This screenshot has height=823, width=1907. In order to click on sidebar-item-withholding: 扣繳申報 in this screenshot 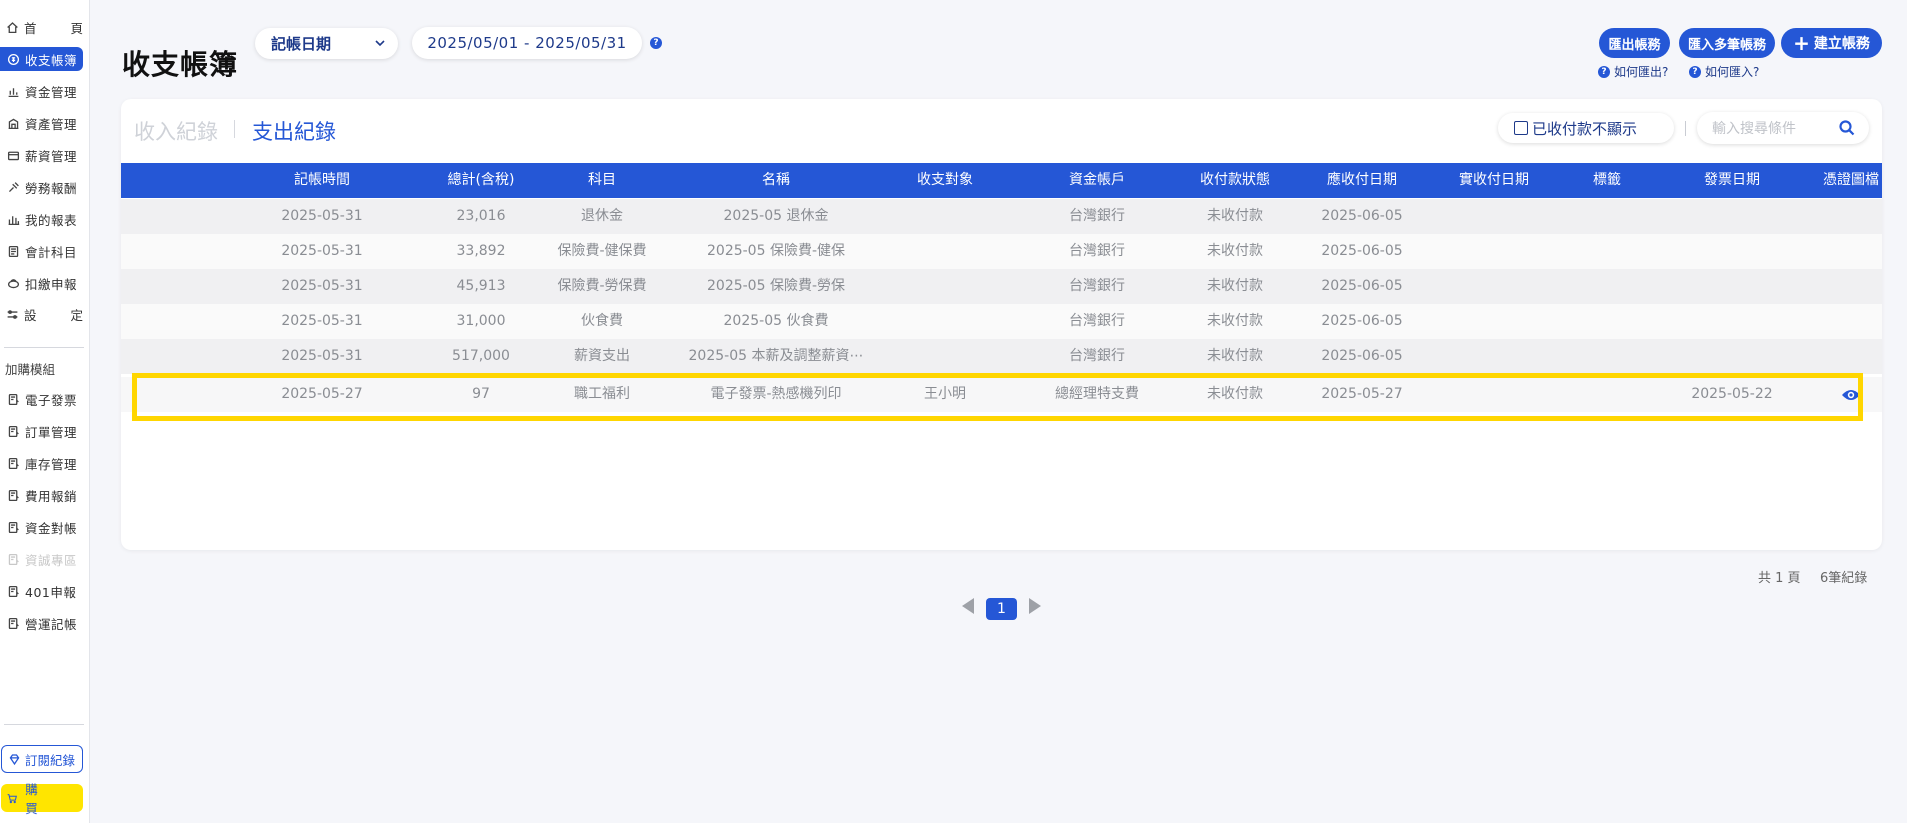, I will do `click(42, 283)`.